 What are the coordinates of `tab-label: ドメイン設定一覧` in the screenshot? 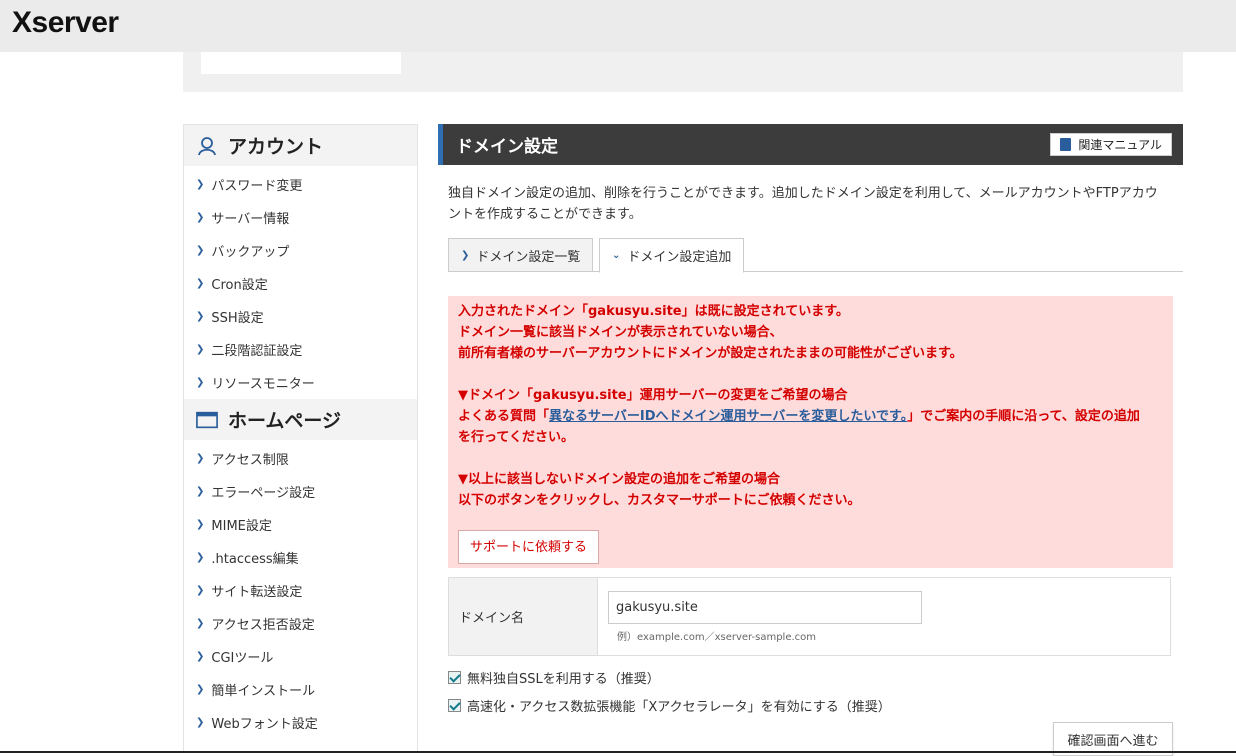 It's located at (528, 257).